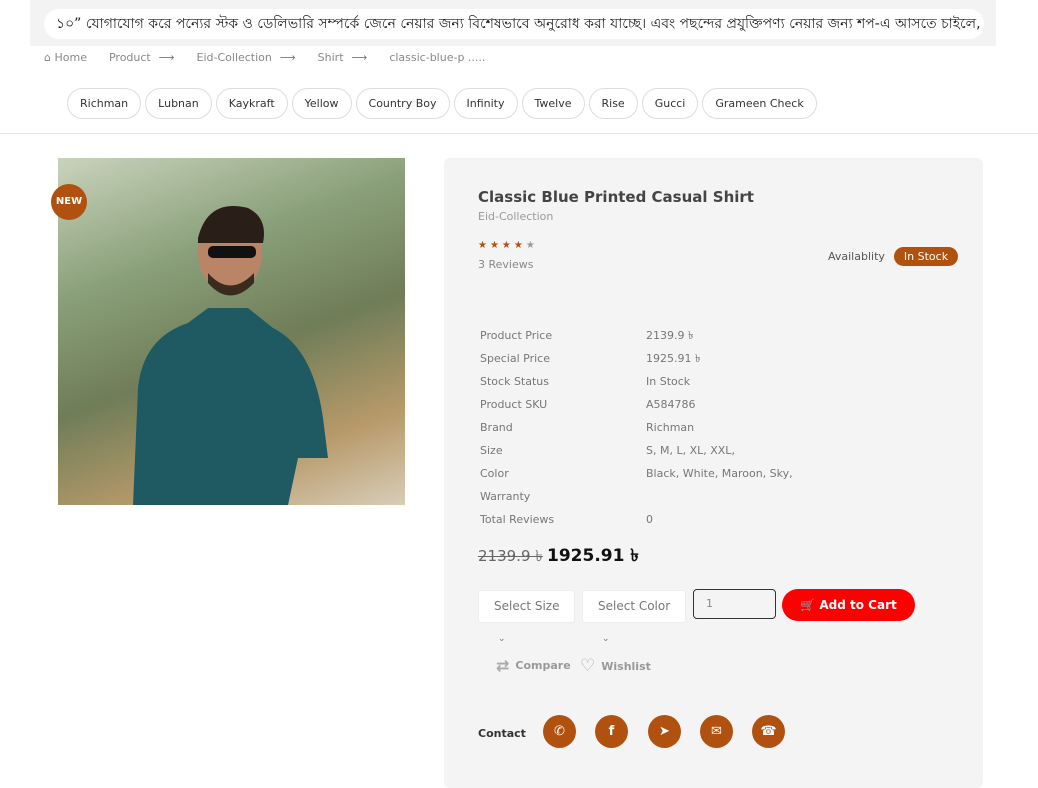 The height and width of the screenshot is (788, 1038). I want to click on product-image, so click(231, 331).